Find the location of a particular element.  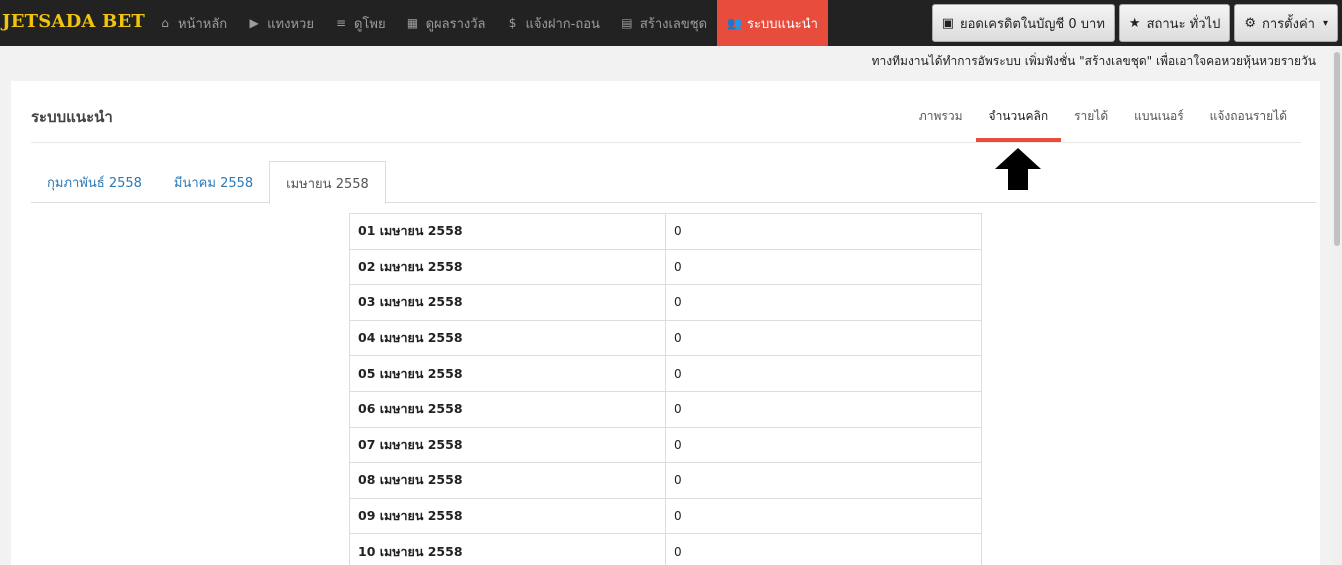

nav-item-label: ดูผลรางวัล is located at coordinates (455, 24).